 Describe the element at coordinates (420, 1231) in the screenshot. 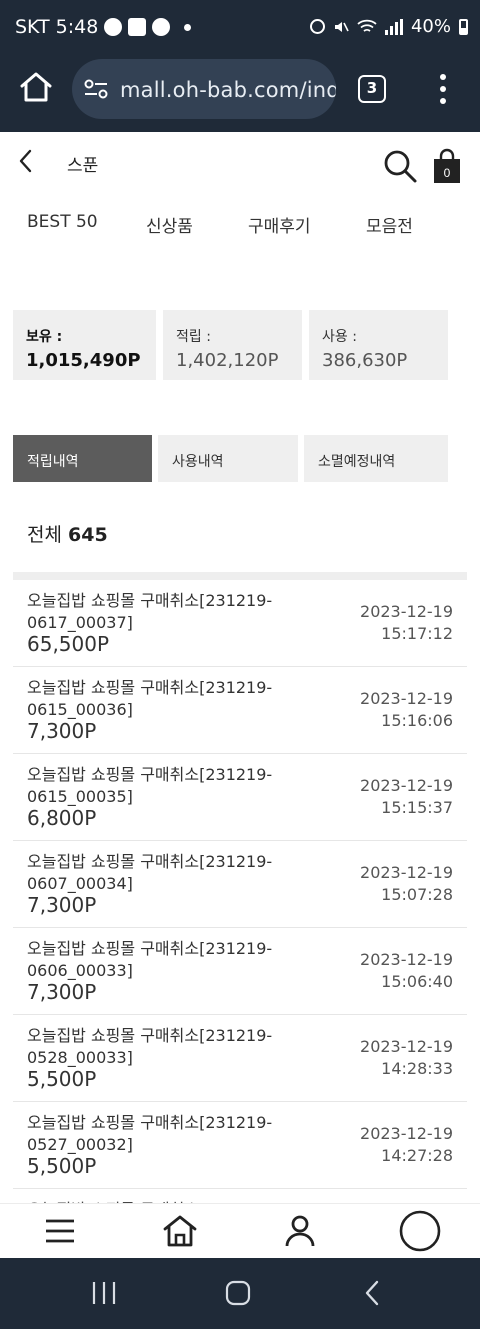

I see `circle-icon` at that location.